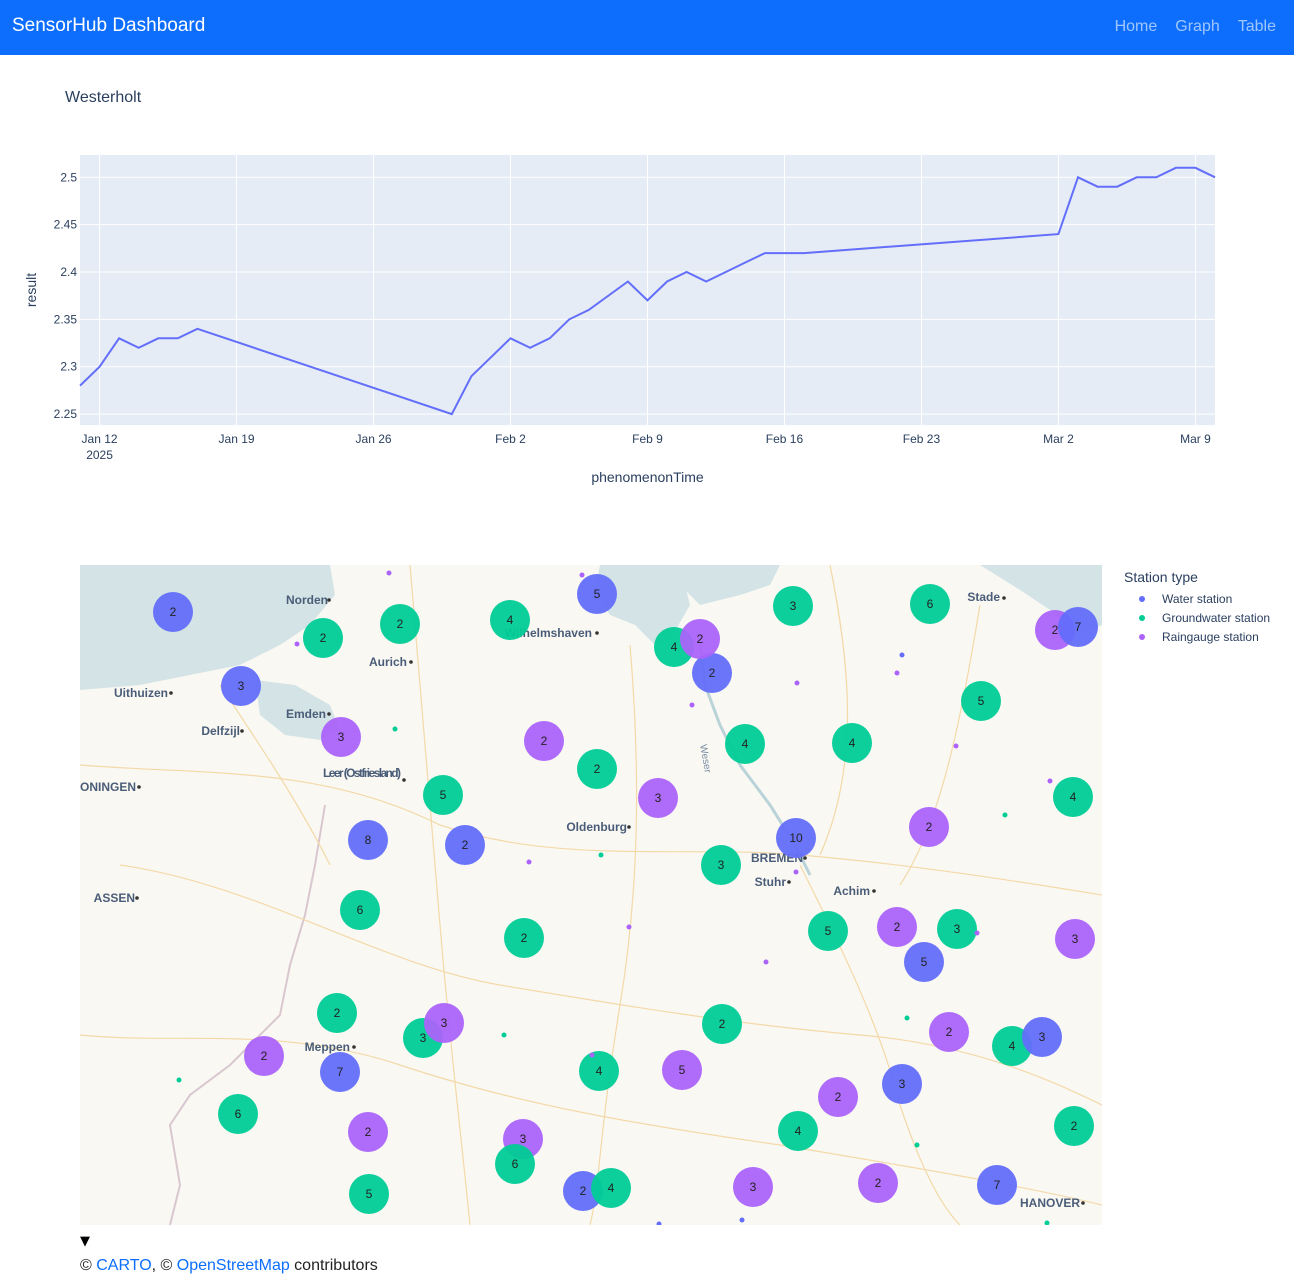 Image resolution: width=1294 pixels, height=1277 pixels. What do you see at coordinates (237, 439) in the screenshot?
I see `x-tick-label: Jan 19` at bounding box center [237, 439].